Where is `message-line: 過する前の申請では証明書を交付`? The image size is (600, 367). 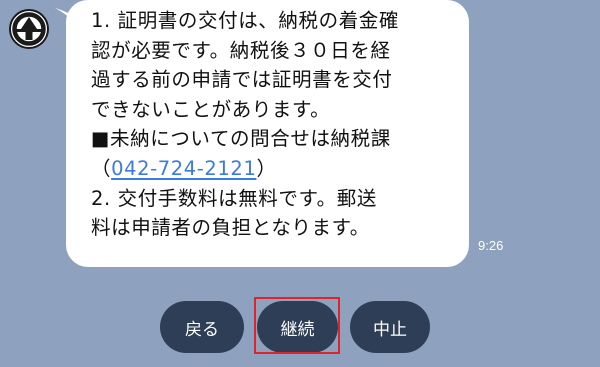 message-line: 過する前の申請では証明書を交付 is located at coordinates (242, 80).